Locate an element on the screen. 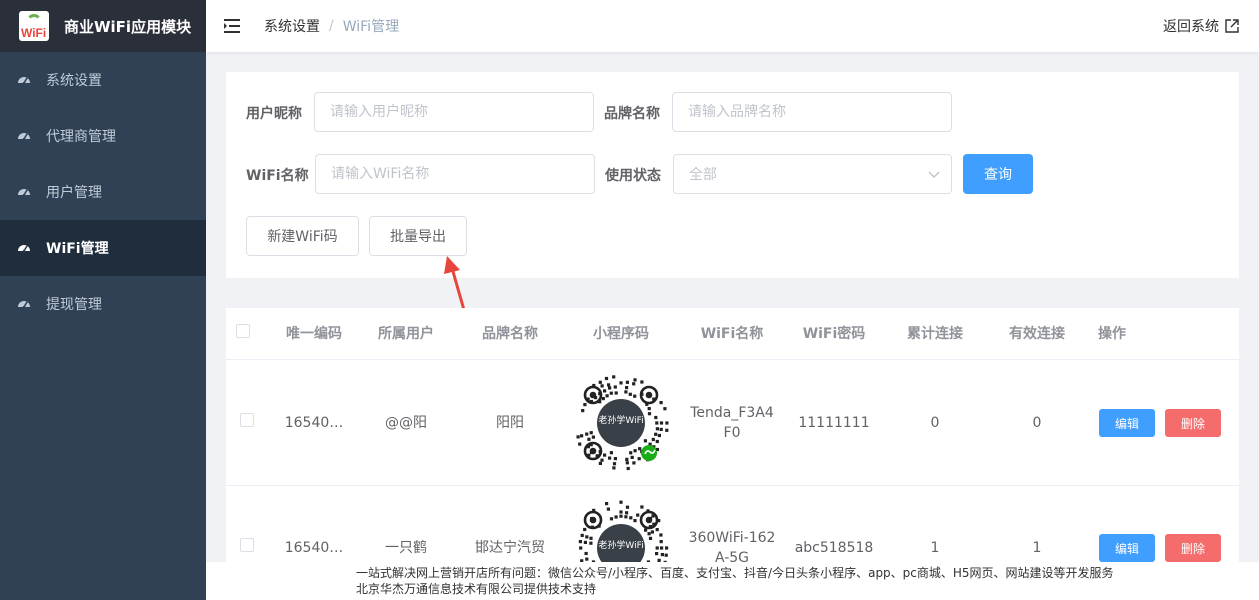 This screenshot has height=600, width=1259. col-total-connections: 累计连接 is located at coordinates (935, 334).